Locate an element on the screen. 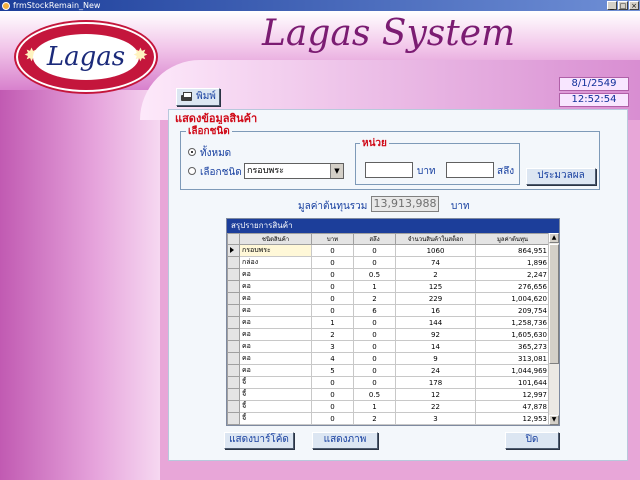  star-icon: ✸ is located at coordinates (140, 55).